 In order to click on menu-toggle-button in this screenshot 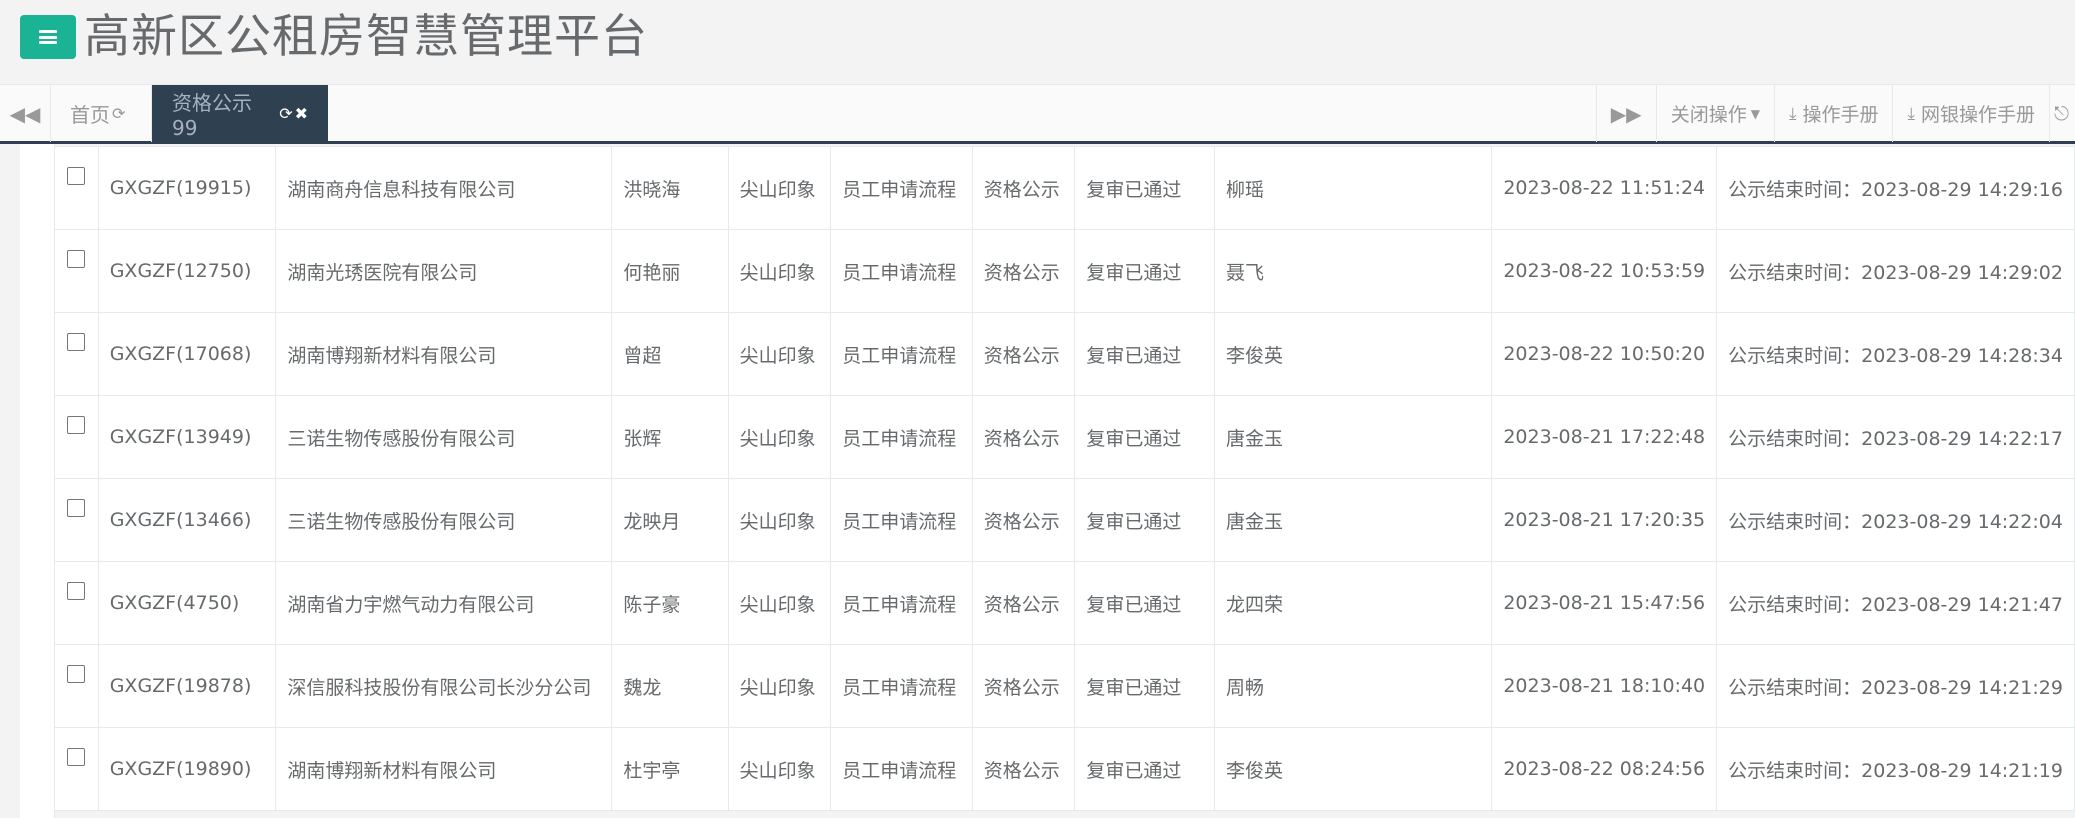, I will do `click(48, 37)`.